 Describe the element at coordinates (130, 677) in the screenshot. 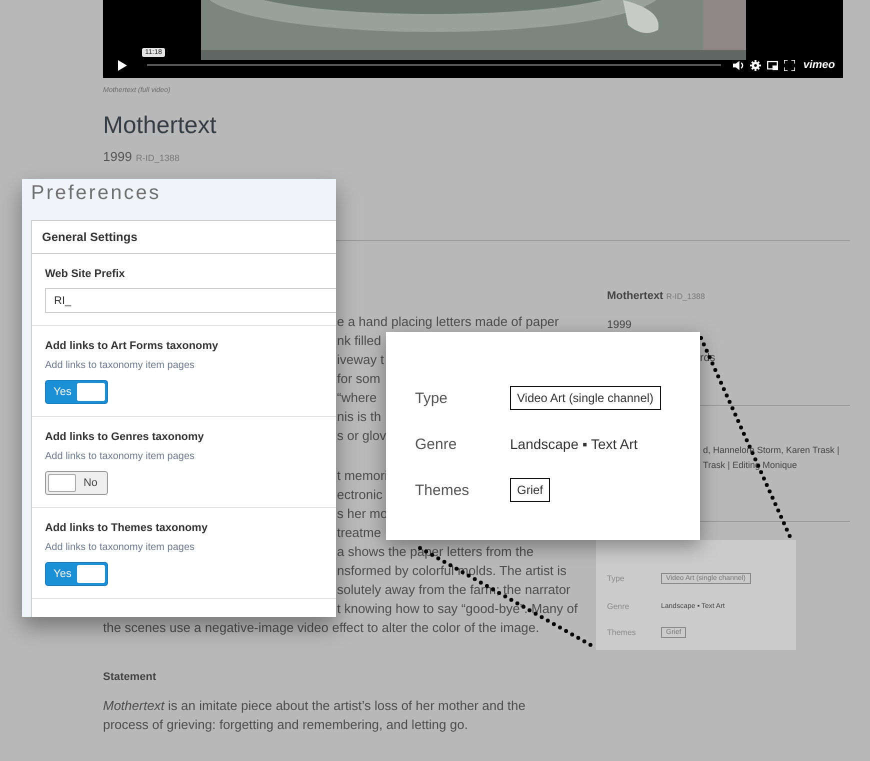

I see `section-heading: Statement` at that location.